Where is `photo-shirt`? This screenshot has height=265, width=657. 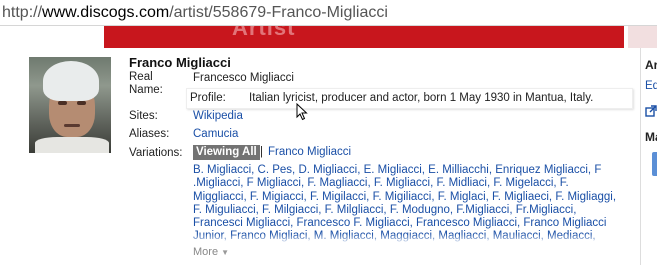
photo-shirt is located at coordinates (72, 145).